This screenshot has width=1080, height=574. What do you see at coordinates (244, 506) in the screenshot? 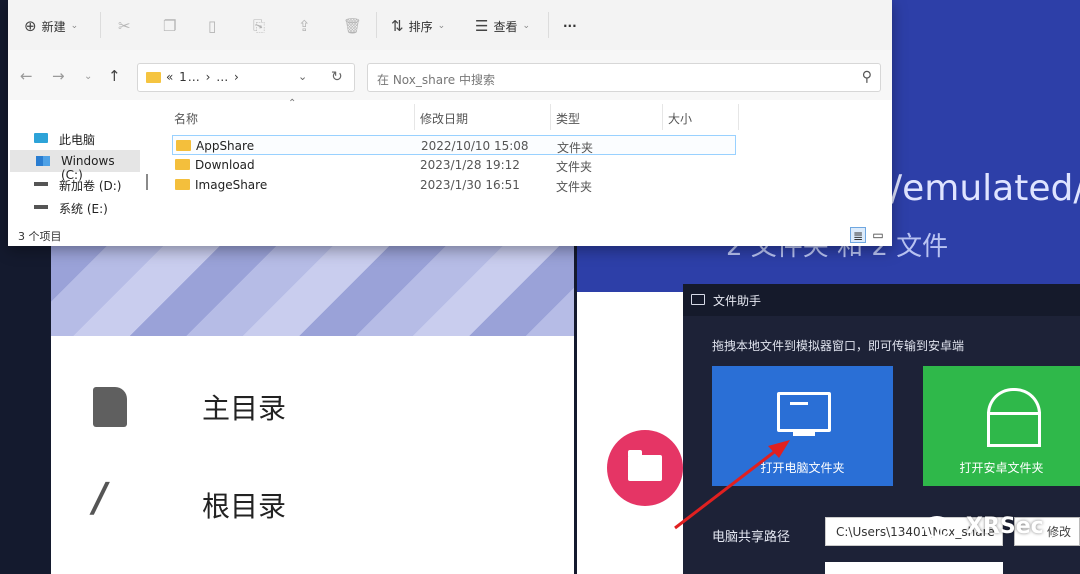
I see `menu-item-label: 根目录` at bounding box center [244, 506].